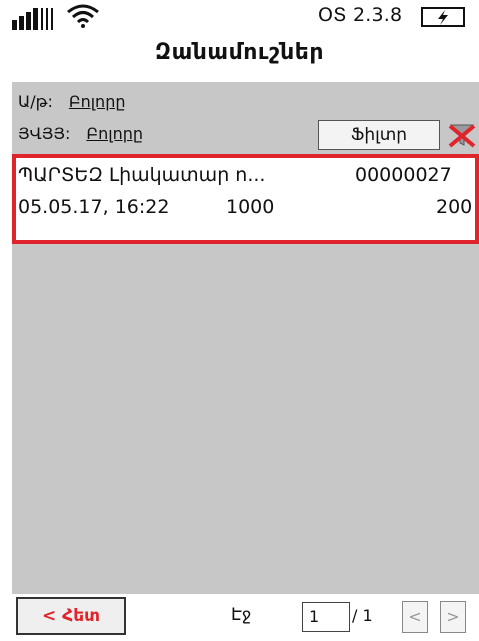 This screenshot has width=479, height=641. What do you see at coordinates (71, 616) in the screenshot?
I see `back-button: < Հետ` at bounding box center [71, 616].